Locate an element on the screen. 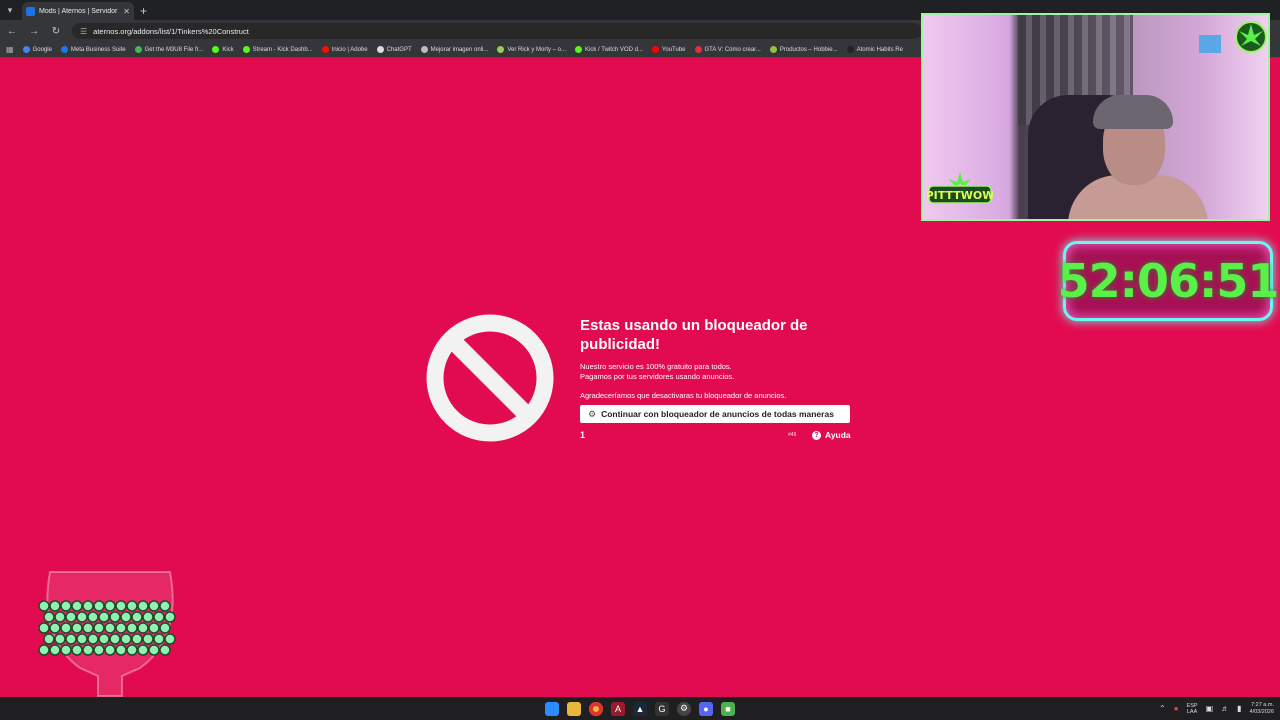 This screenshot has width=1280, height=720. language-indicator: ESP LAA is located at coordinates (1192, 709).